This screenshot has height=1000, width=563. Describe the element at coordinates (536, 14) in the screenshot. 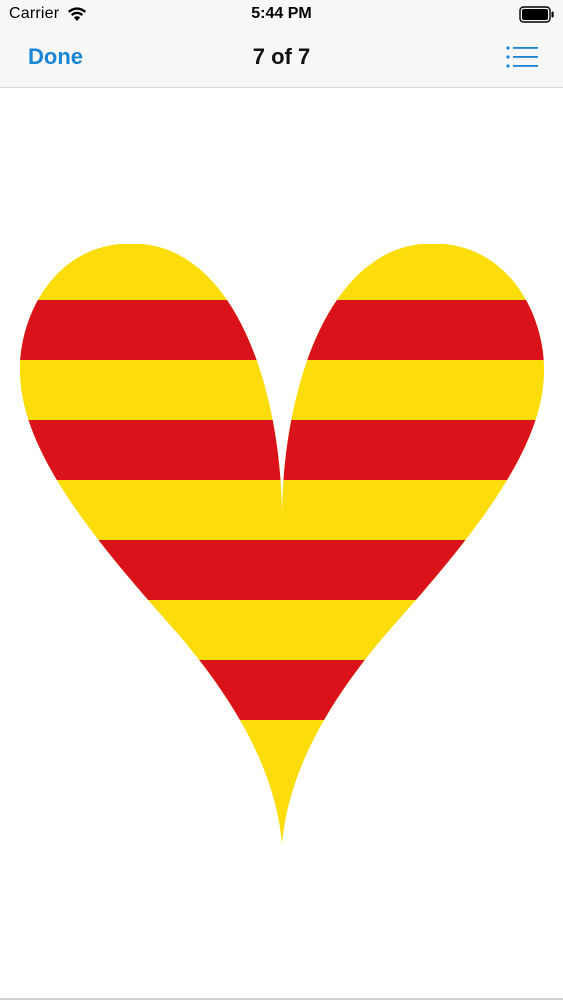

I see `battery-full-icon` at that location.